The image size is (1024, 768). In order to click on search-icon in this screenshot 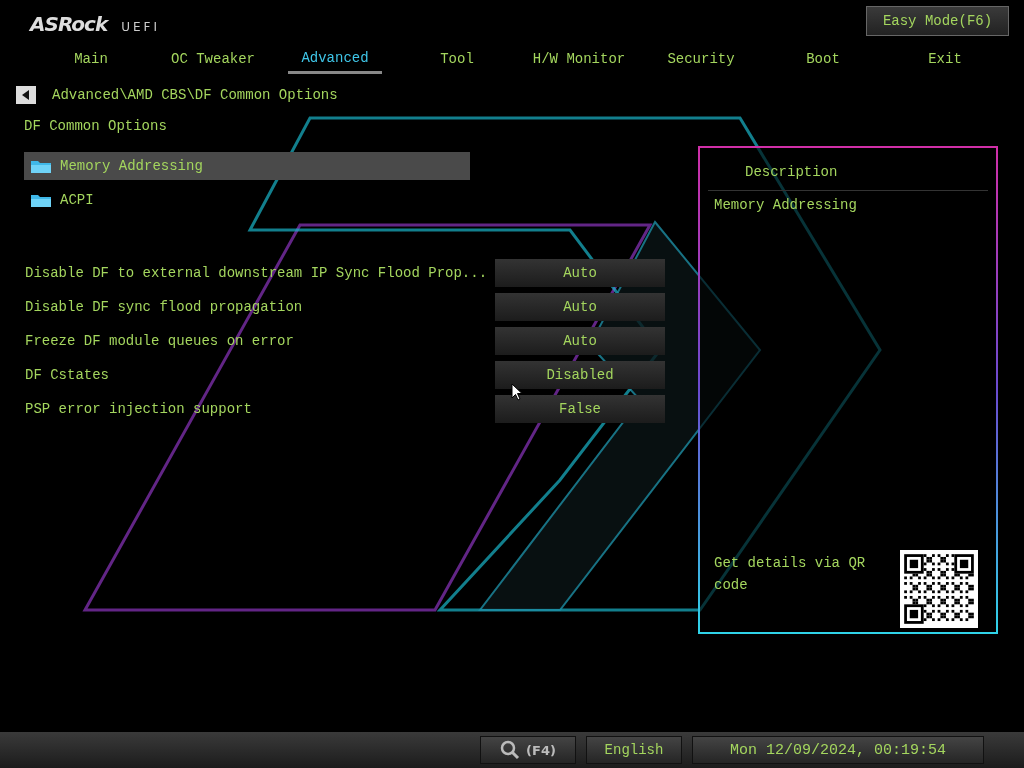, I will do `click(510, 750)`.